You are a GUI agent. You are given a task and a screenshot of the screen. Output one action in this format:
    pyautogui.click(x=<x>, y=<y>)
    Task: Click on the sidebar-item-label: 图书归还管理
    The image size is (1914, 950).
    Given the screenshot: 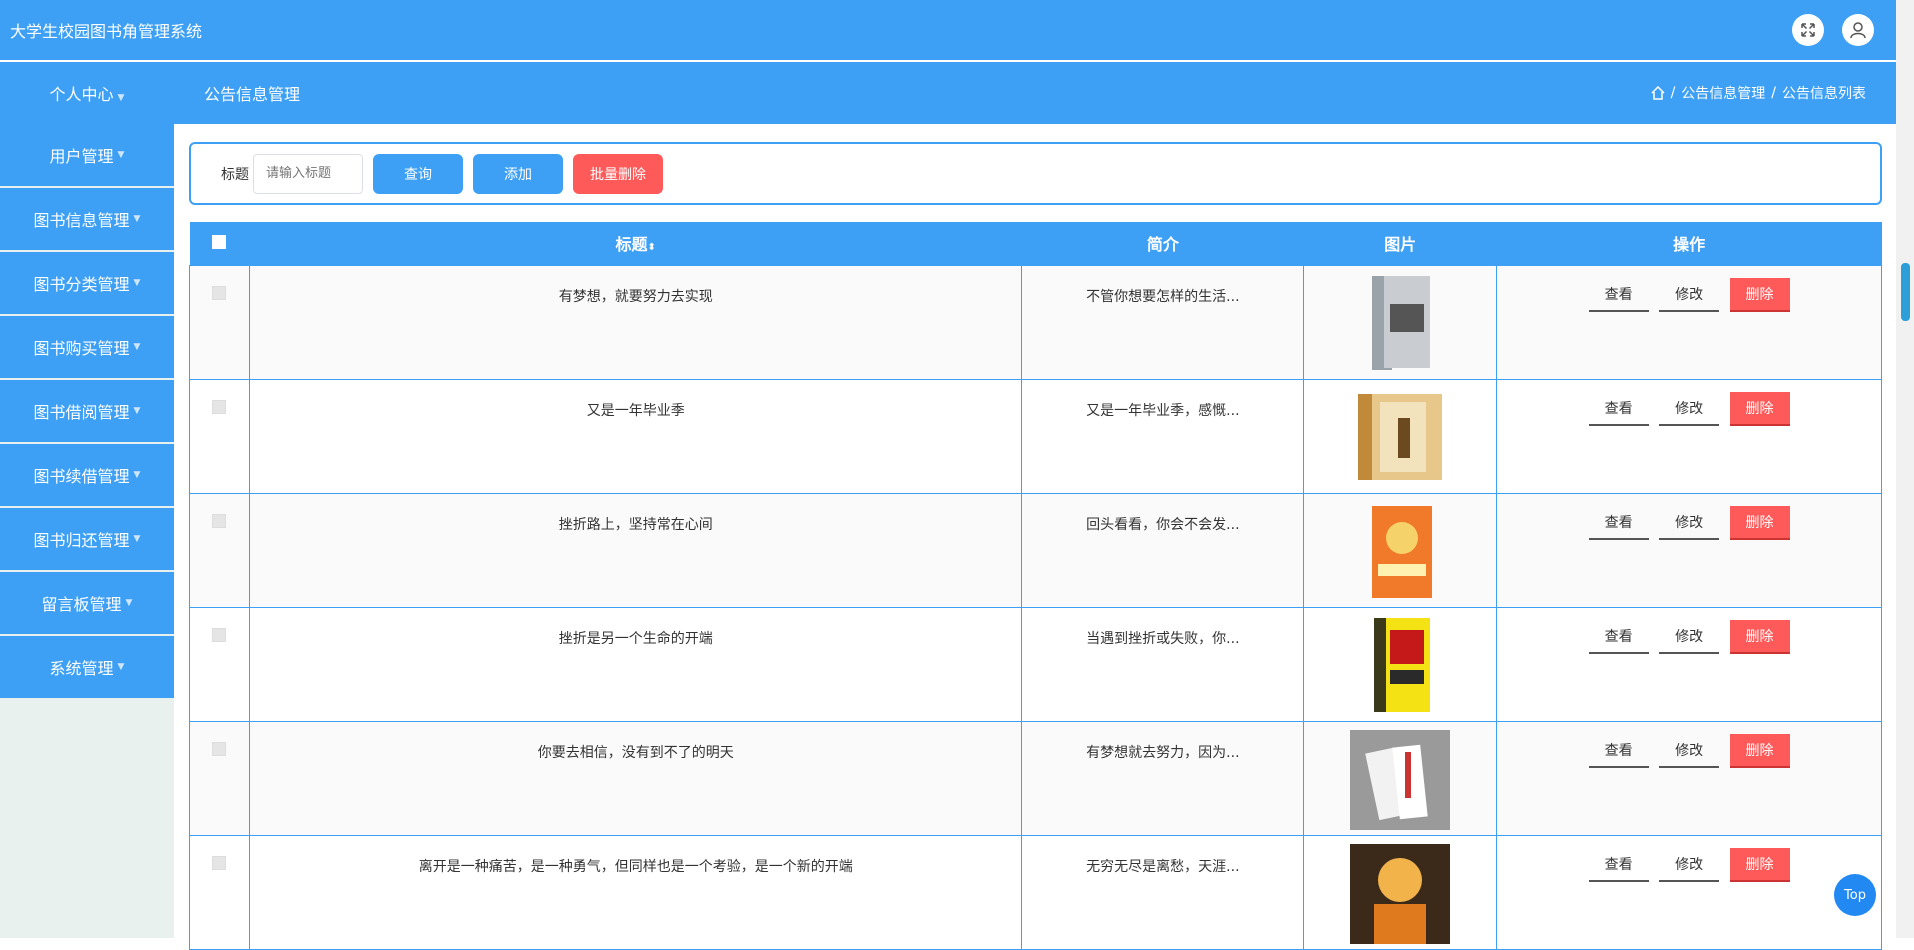 What is the action you would take?
    pyautogui.click(x=81, y=540)
    